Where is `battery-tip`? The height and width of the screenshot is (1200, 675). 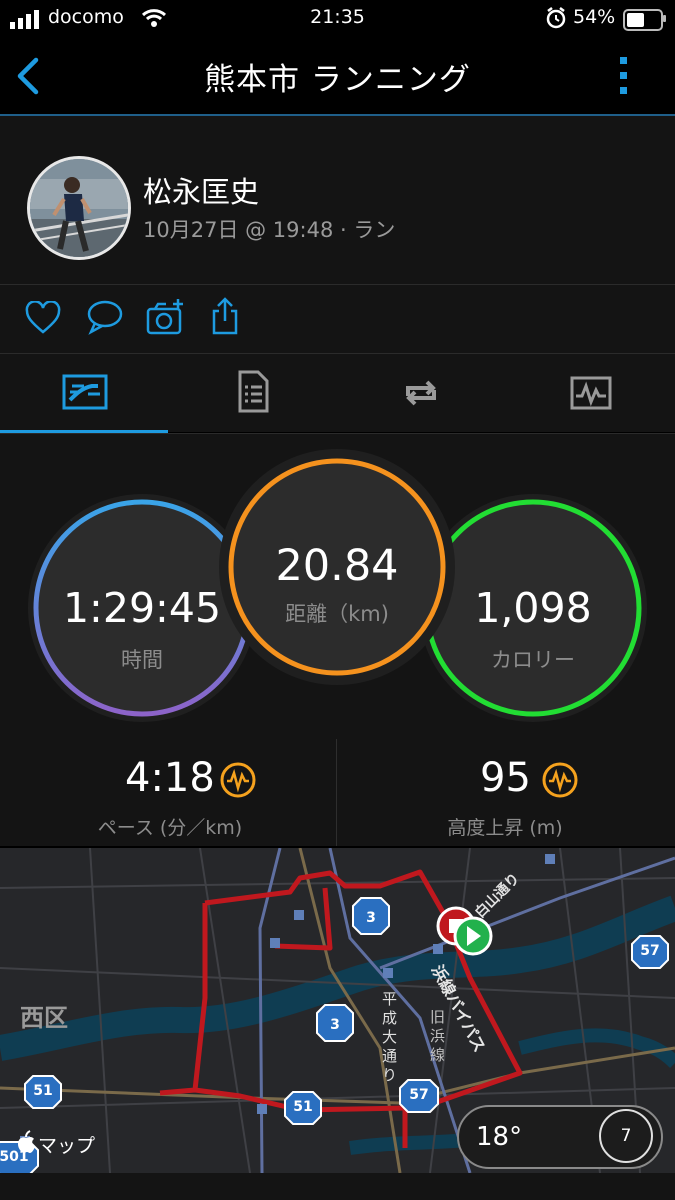 battery-tip is located at coordinates (664, 18).